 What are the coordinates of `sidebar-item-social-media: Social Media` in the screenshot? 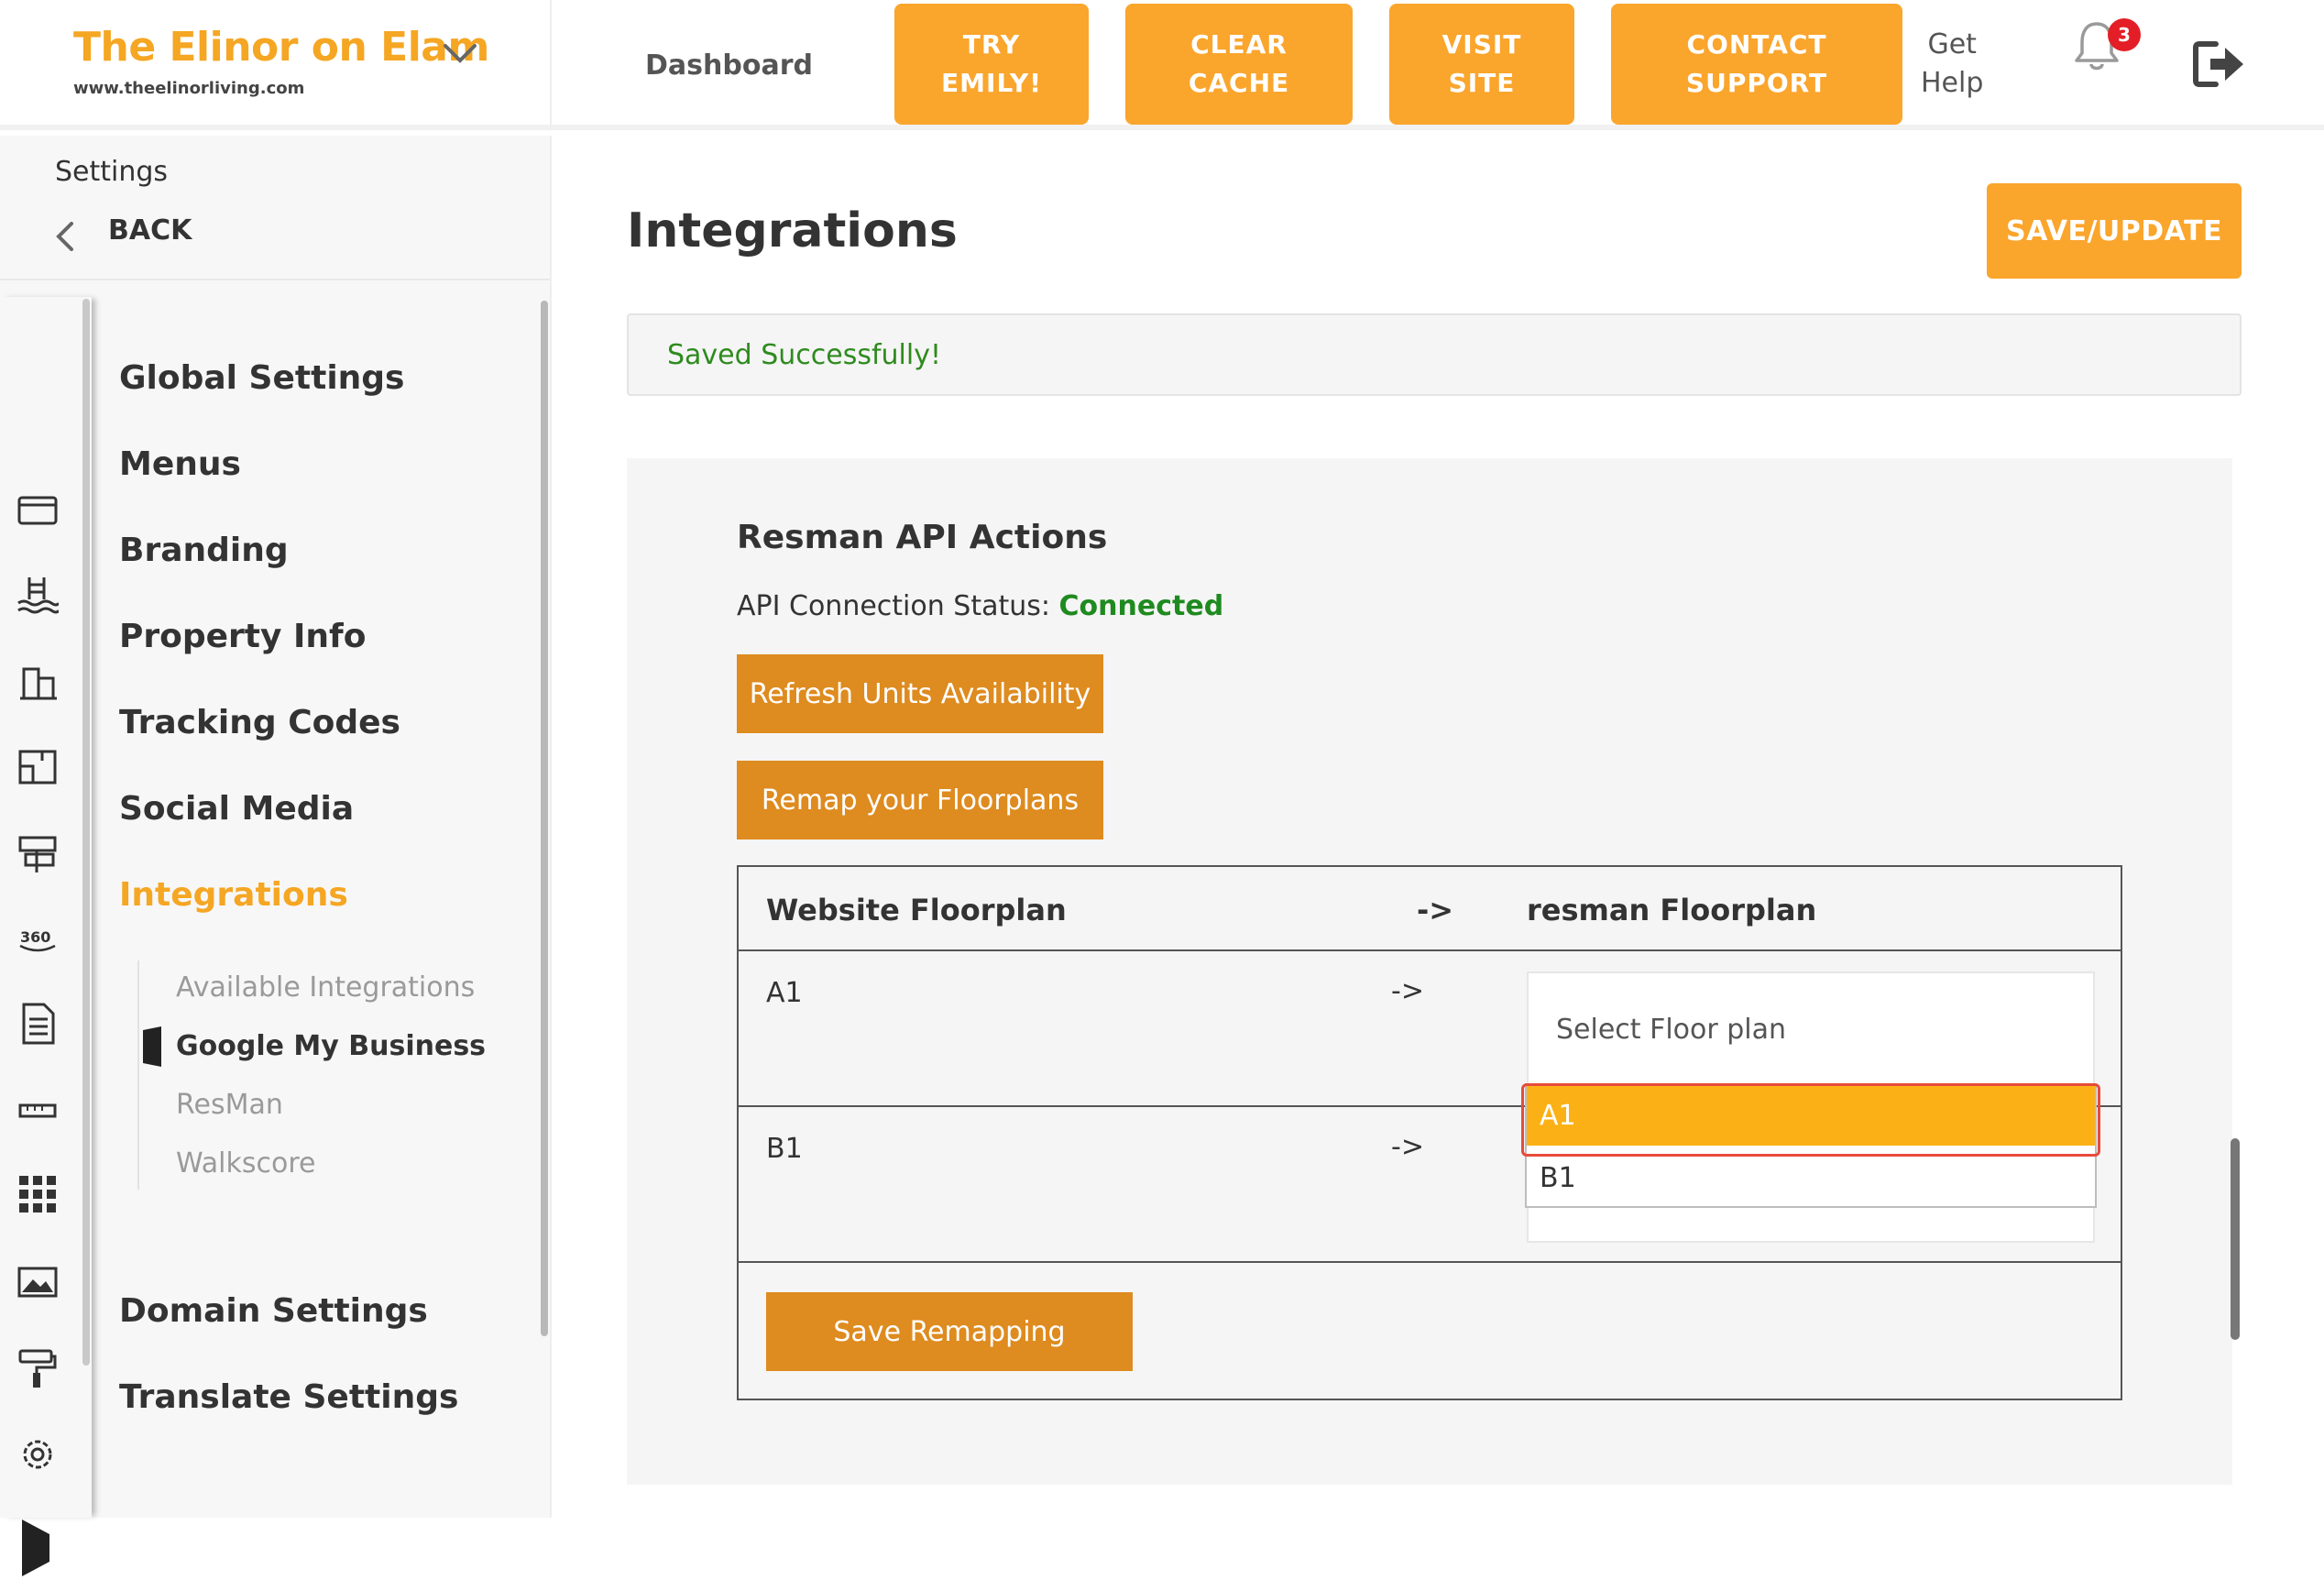 It's located at (236, 809).